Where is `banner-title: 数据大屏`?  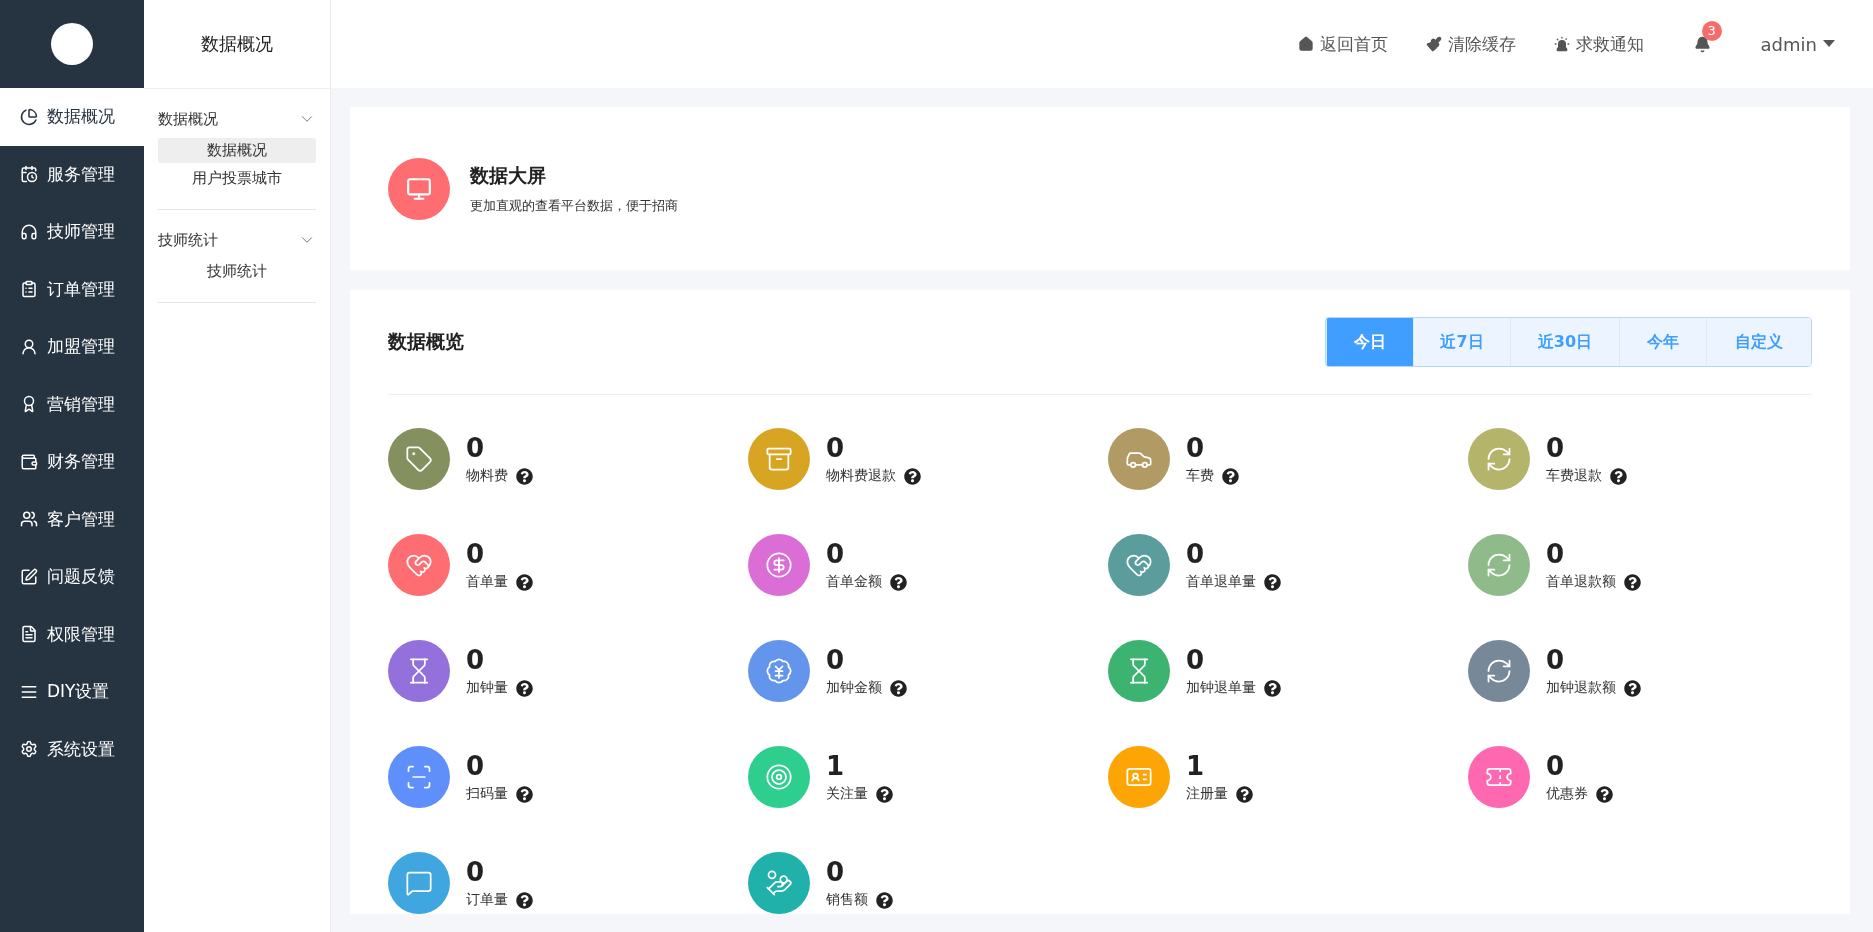 banner-title: 数据大屏 is located at coordinates (574, 175).